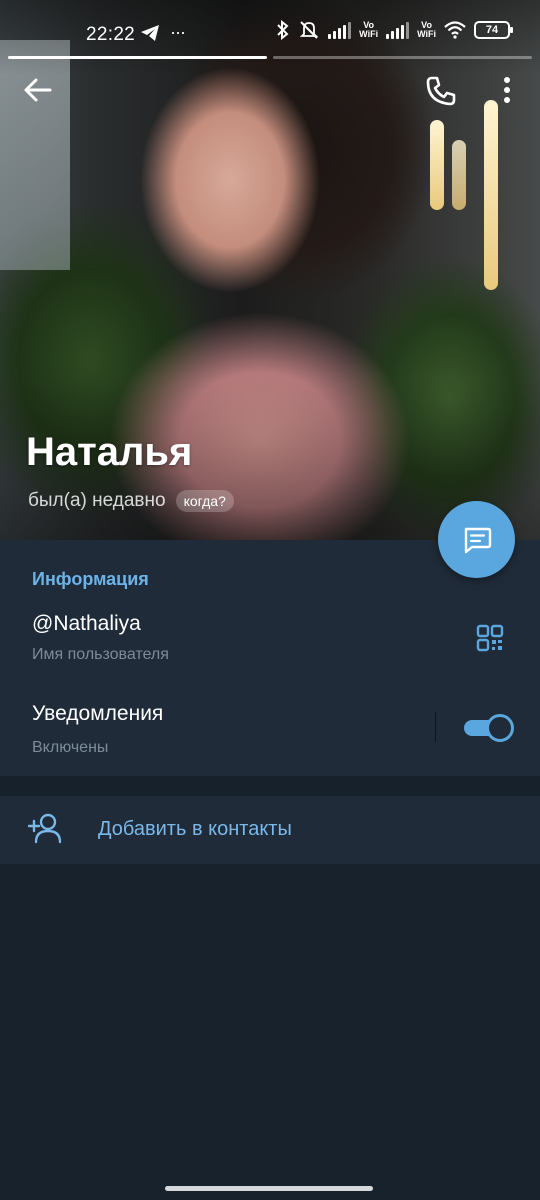 The image size is (540, 1200). I want to click on status-right-icons: Vo WiFi Vo WiFi 74, so click(394, 30).